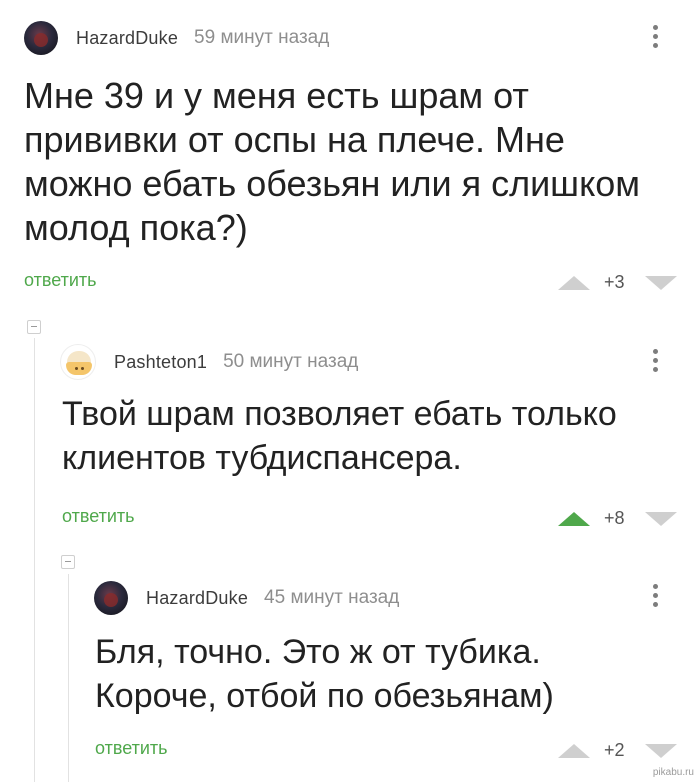  I want to click on rating-count: +2, so click(614, 750).